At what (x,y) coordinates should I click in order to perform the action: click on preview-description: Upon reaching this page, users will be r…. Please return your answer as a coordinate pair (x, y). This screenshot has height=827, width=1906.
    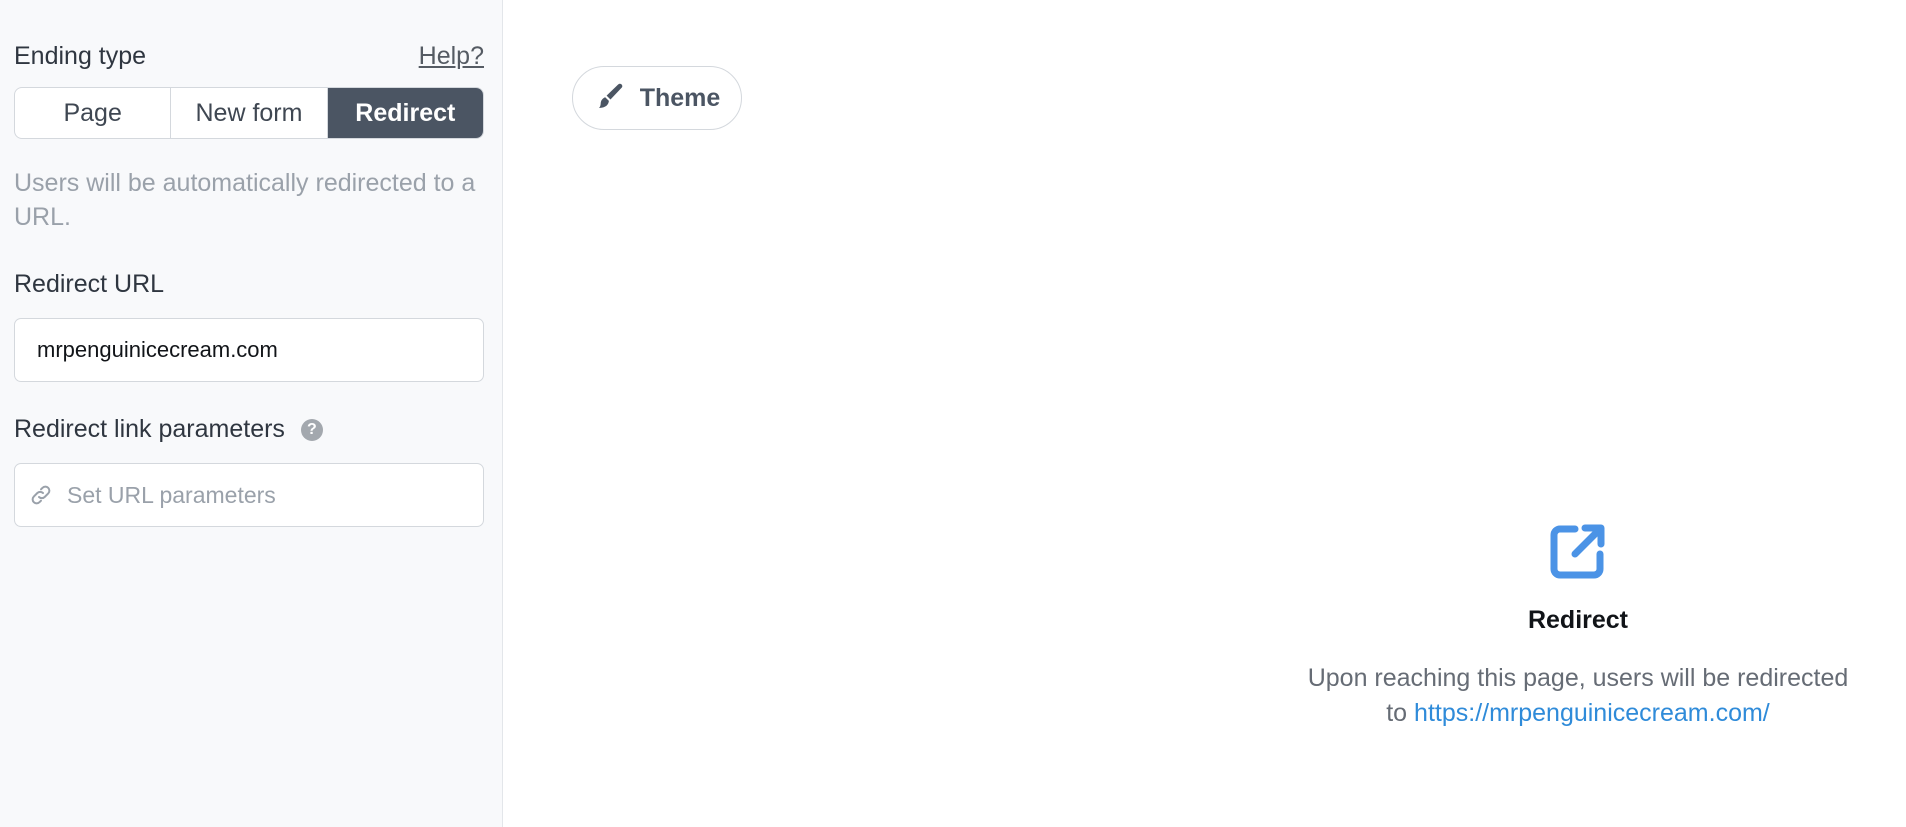
    Looking at the image, I should click on (1578, 696).